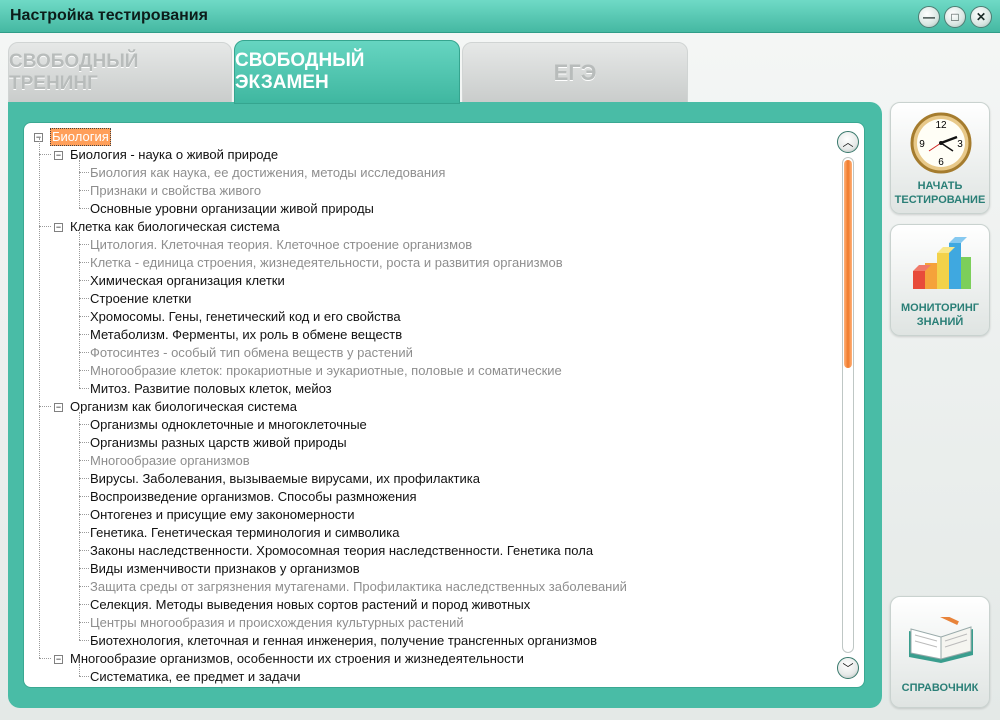 The image size is (1000, 720). What do you see at coordinates (429, 281) in the screenshot?
I see `tree-item: Химическая организация клетки` at bounding box center [429, 281].